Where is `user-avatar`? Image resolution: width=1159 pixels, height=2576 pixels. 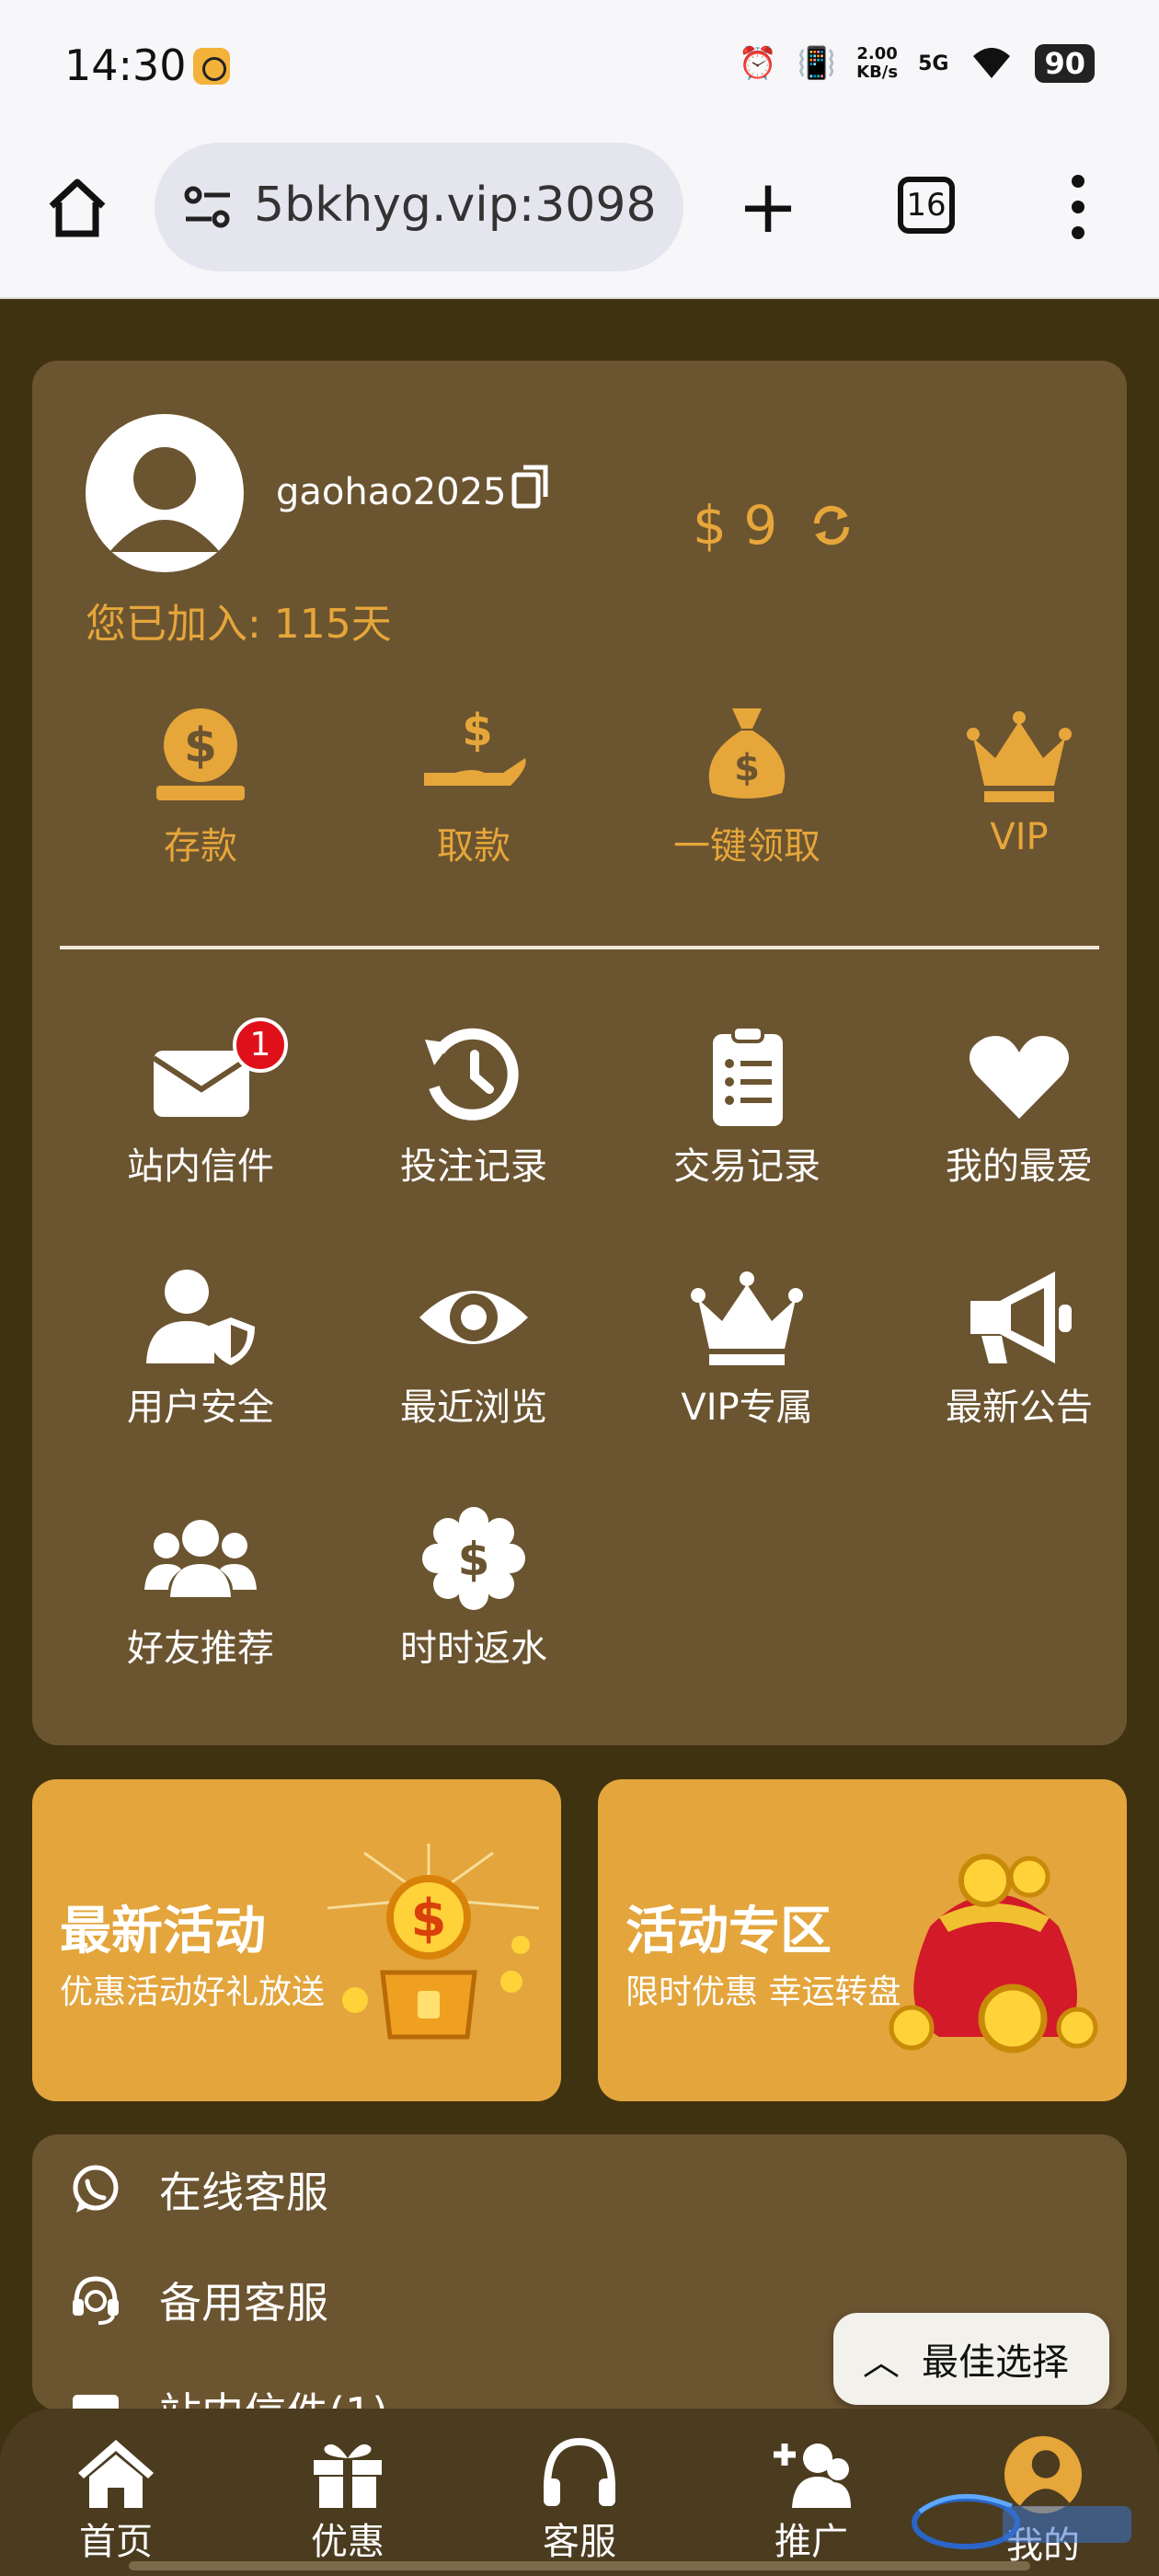
user-avatar is located at coordinates (165, 493).